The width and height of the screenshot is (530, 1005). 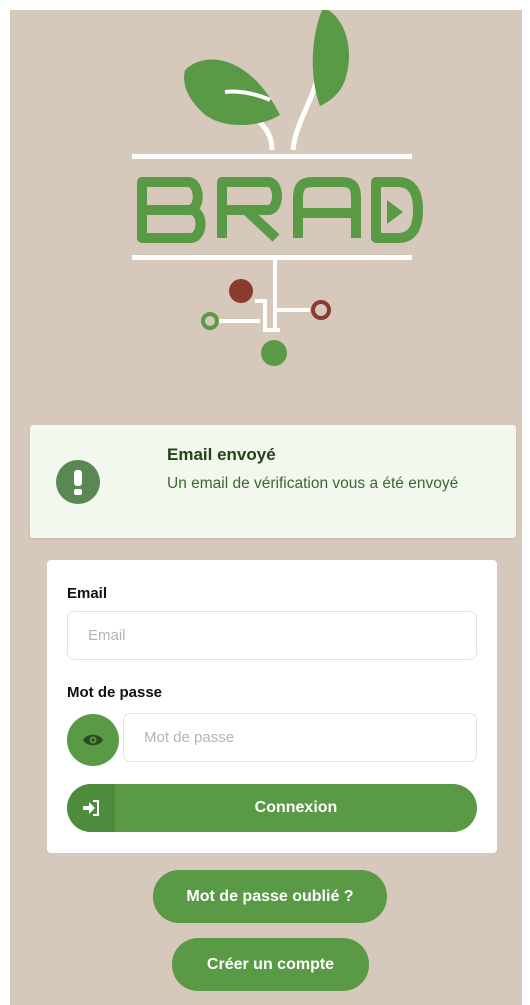 What do you see at coordinates (87, 593) in the screenshot?
I see `email-label: Email` at bounding box center [87, 593].